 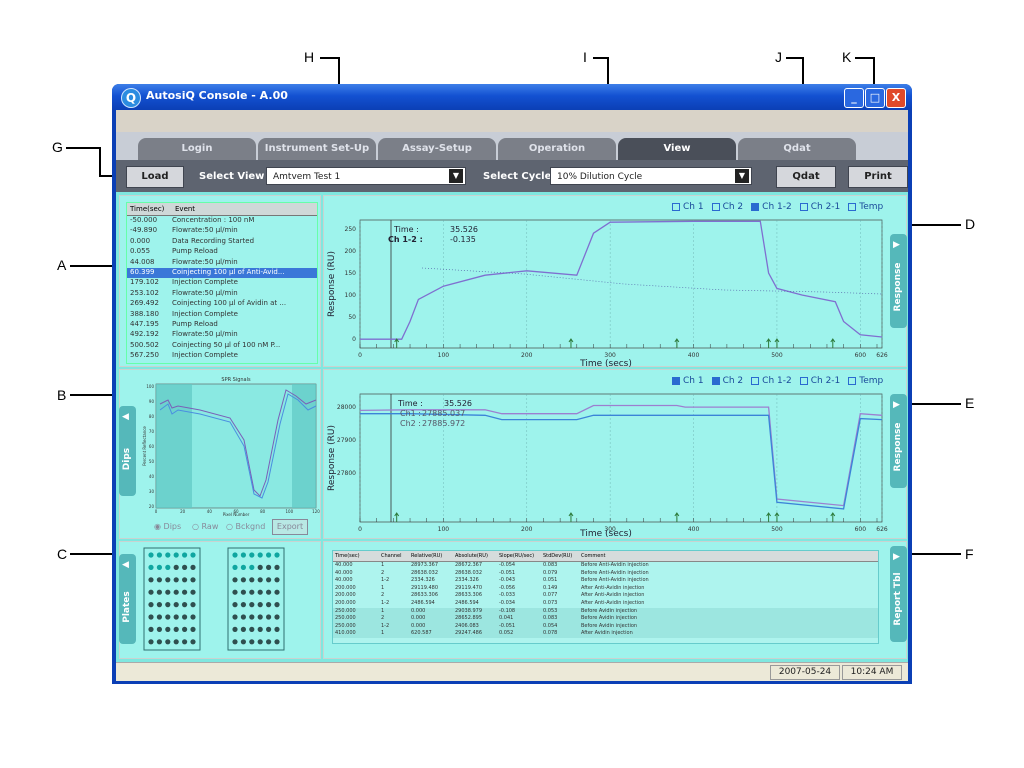 What do you see at coordinates (677, 149) in the screenshot?
I see `tab-view: View` at bounding box center [677, 149].